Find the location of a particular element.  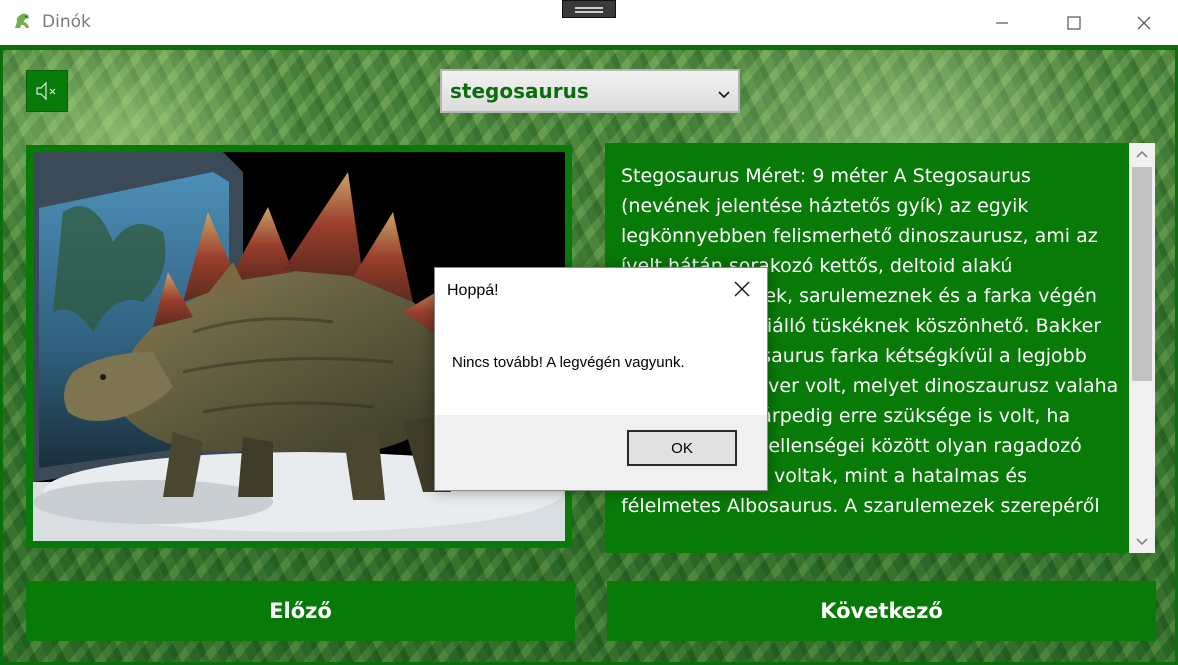

dialog-close-button is located at coordinates (742, 289).